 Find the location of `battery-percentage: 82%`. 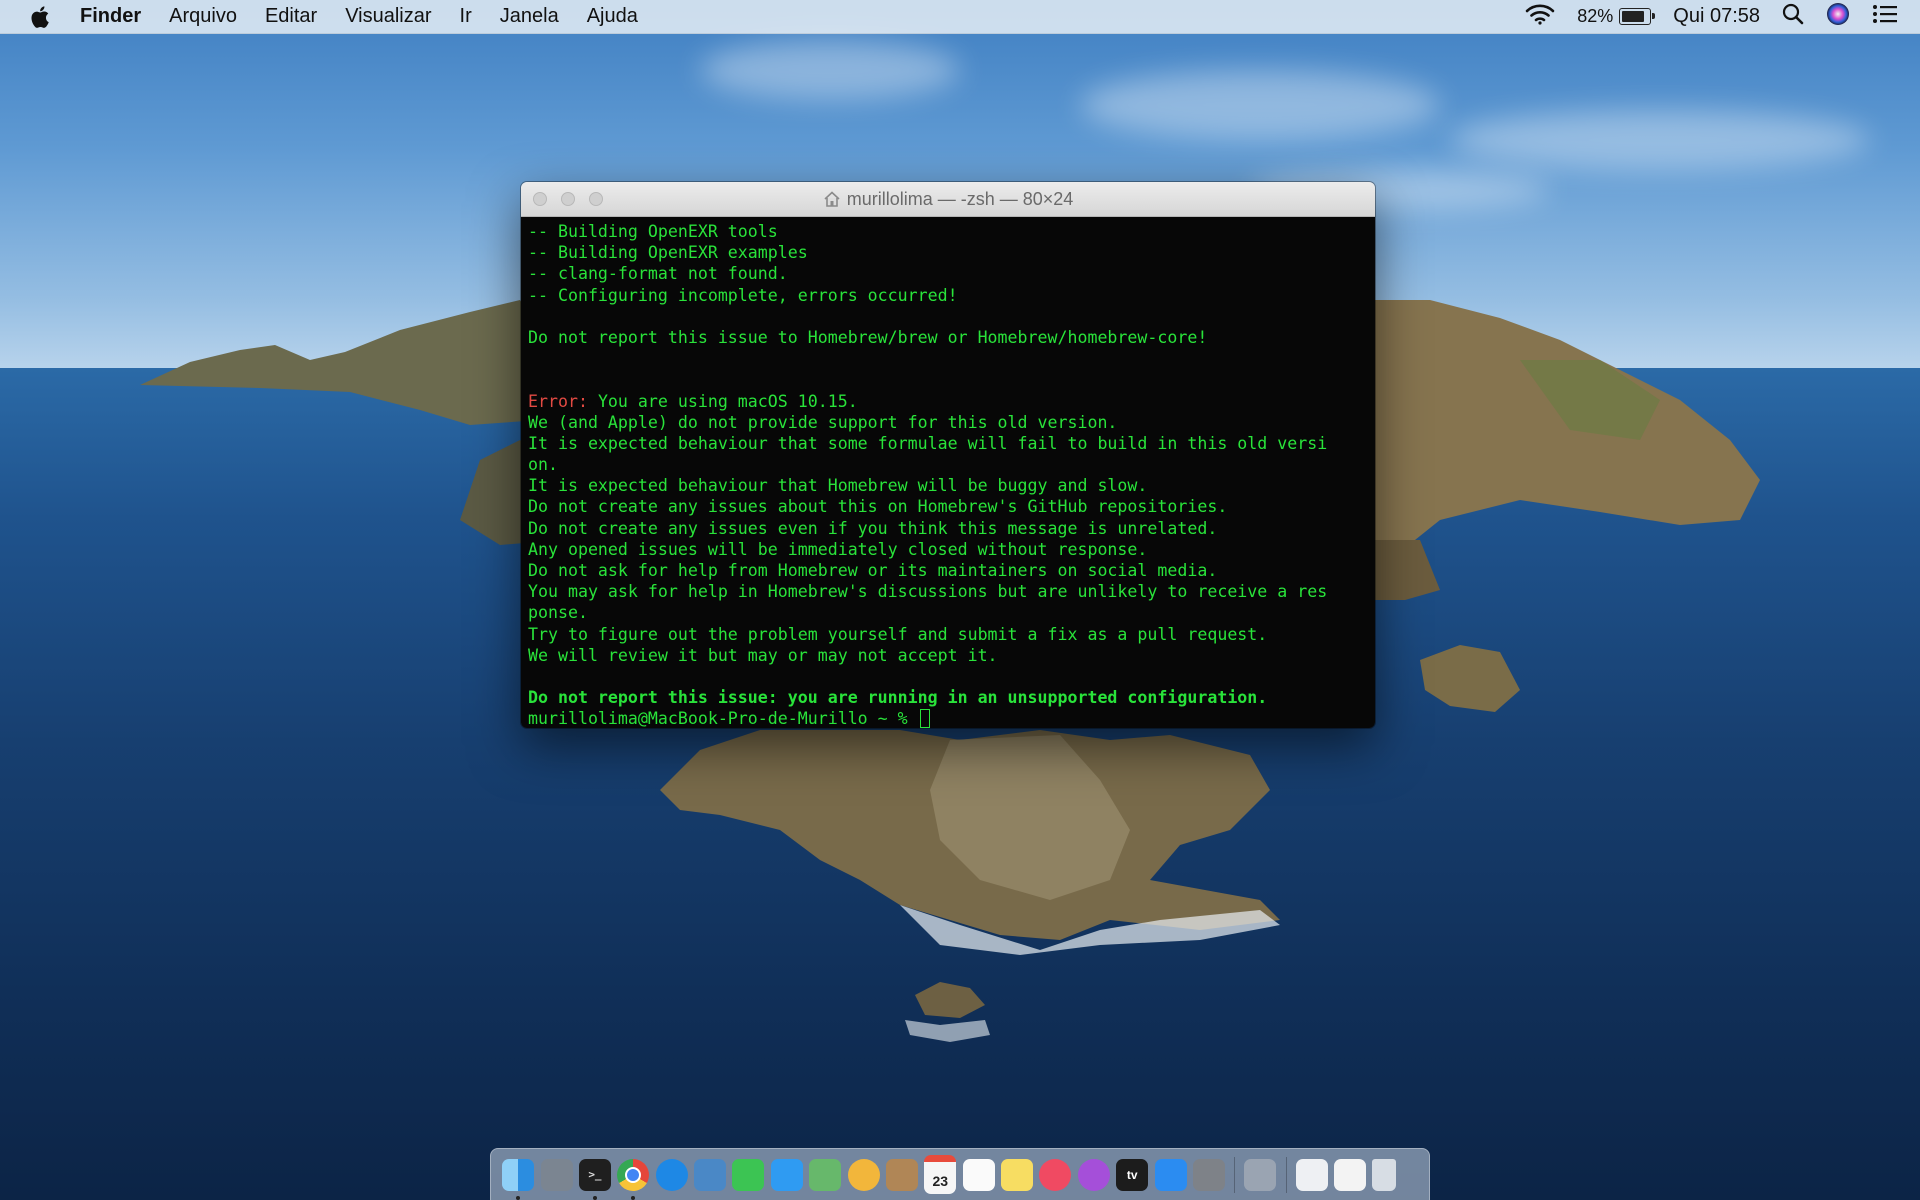

battery-percentage: 82% is located at coordinates (1595, 16).